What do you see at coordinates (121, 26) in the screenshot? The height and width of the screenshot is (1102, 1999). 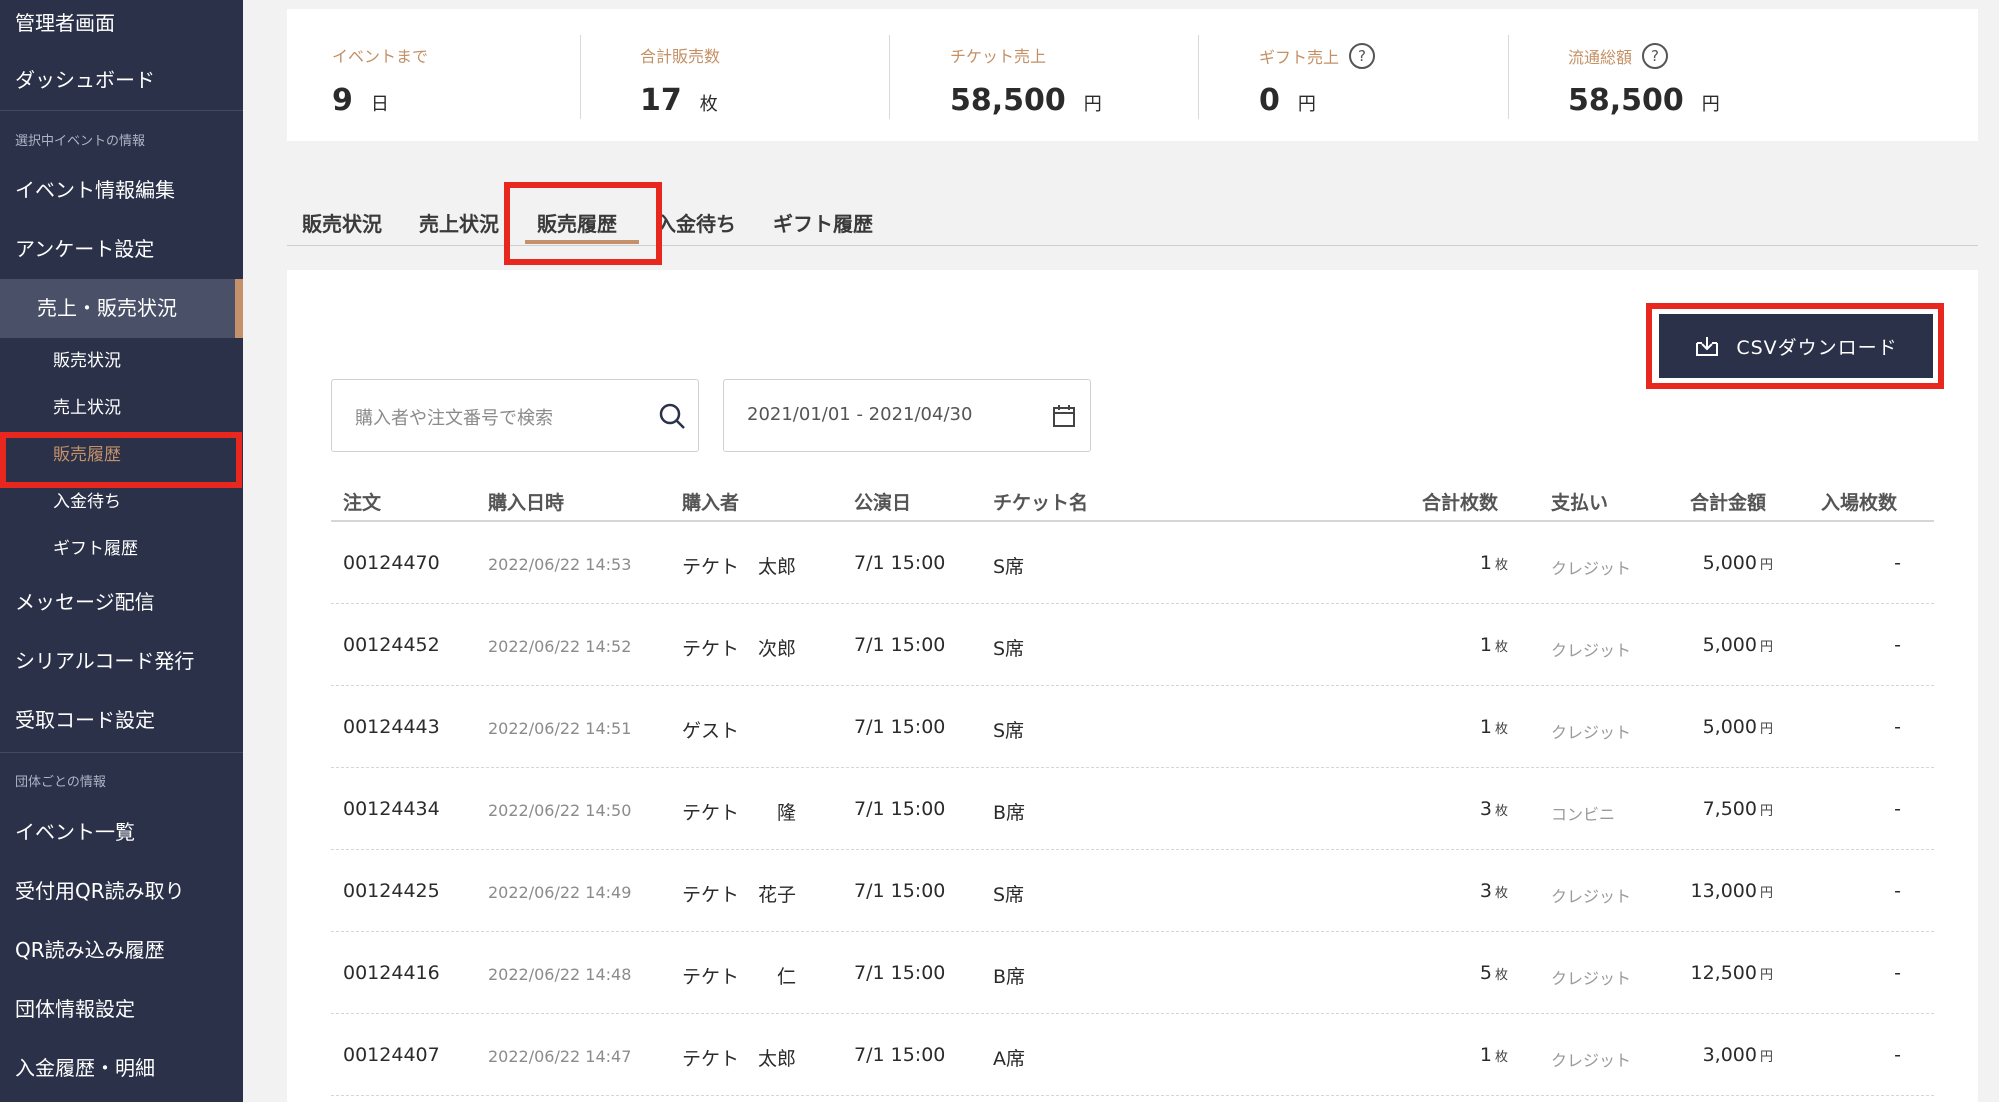 I see `sidebar-item-admin: 管理者画面` at bounding box center [121, 26].